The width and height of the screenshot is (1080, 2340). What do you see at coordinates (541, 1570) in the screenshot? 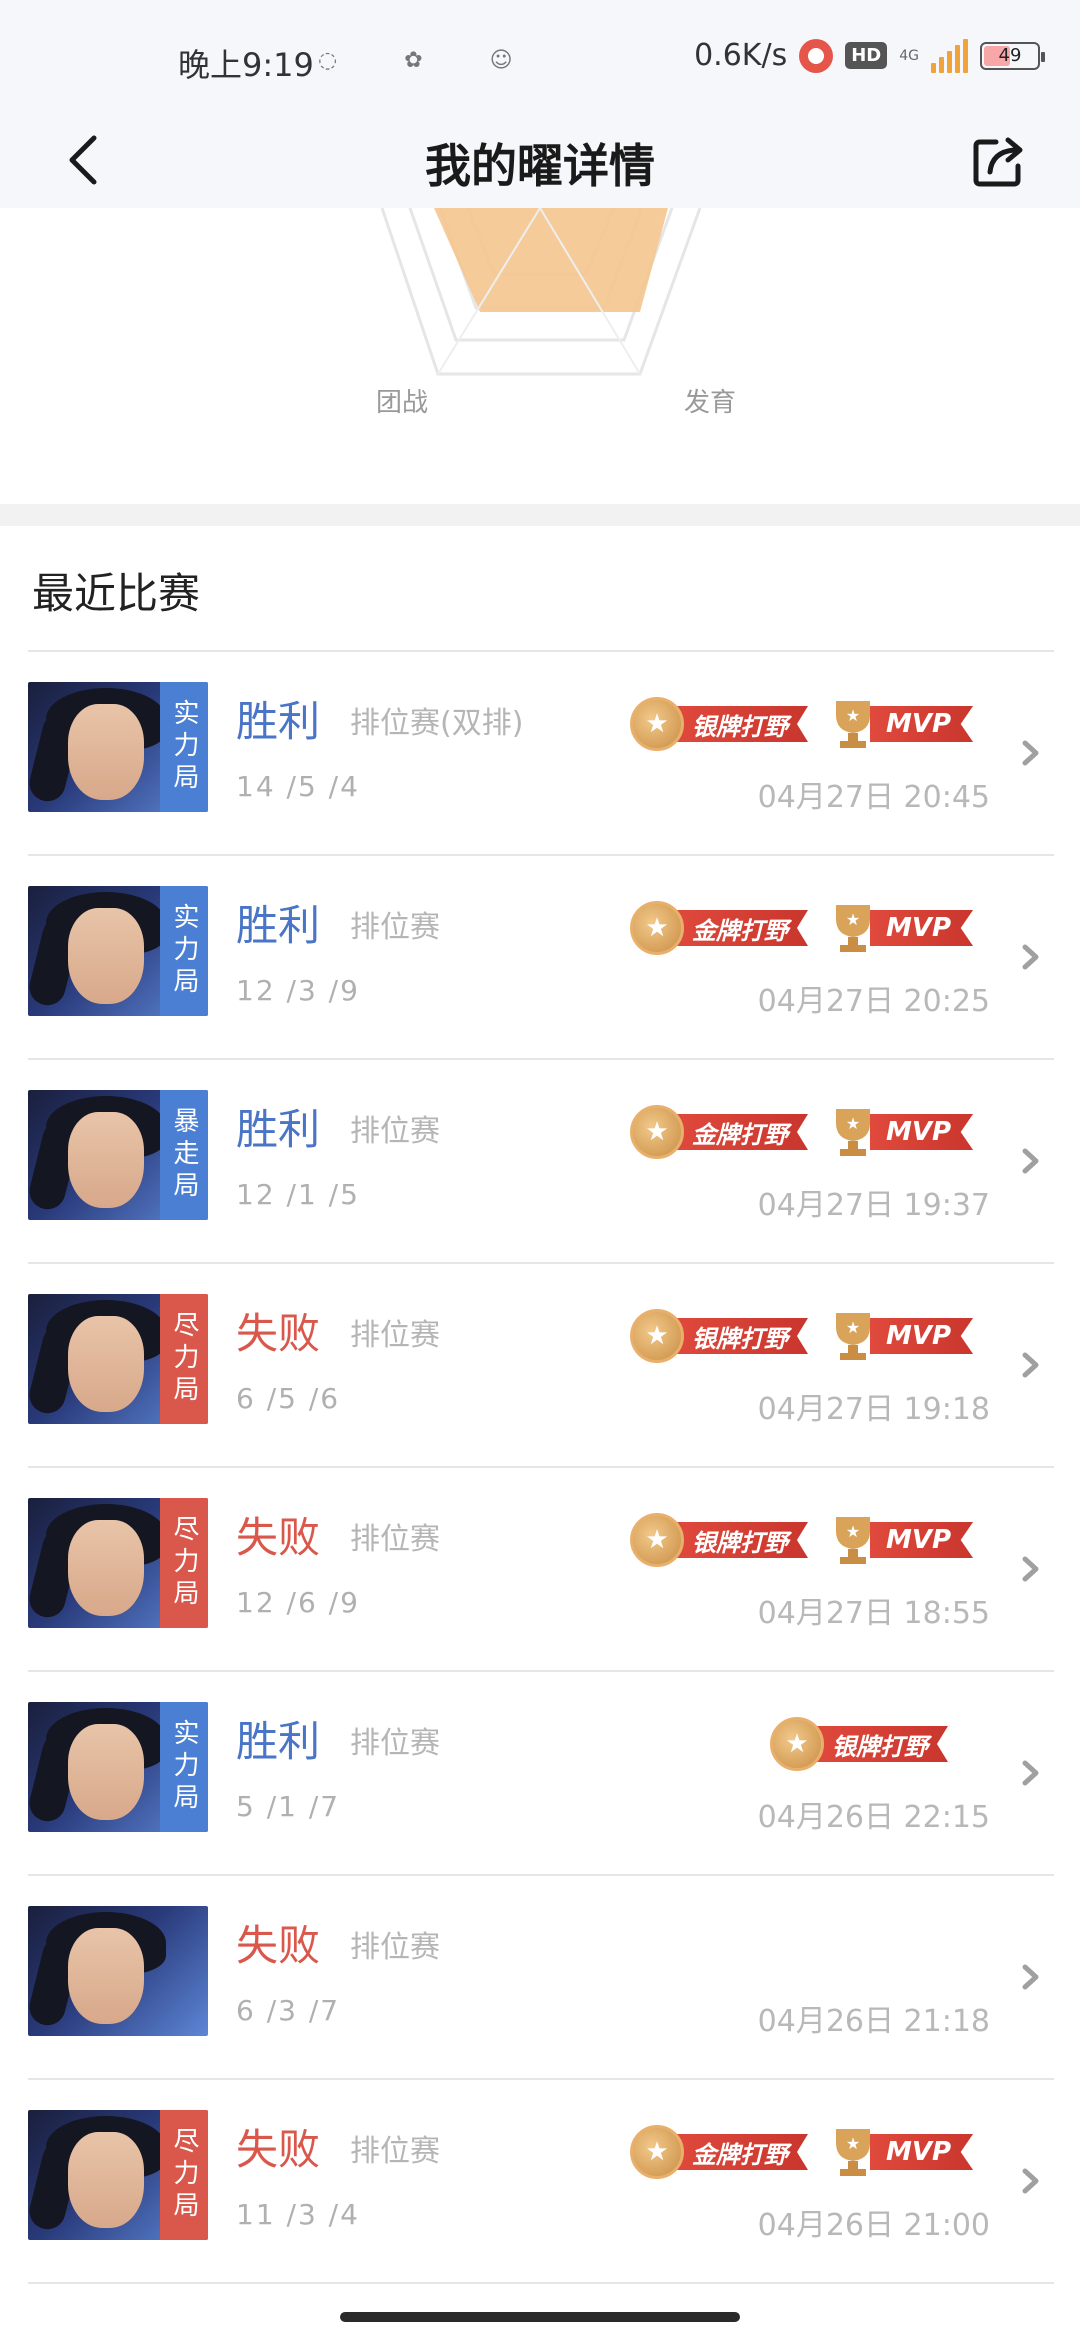
I see `match-row: 尽力局 失败 排位赛 12 /6 /9 04月27日 18:55 ★ 银牌打野 ★ MVP` at bounding box center [541, 1570].